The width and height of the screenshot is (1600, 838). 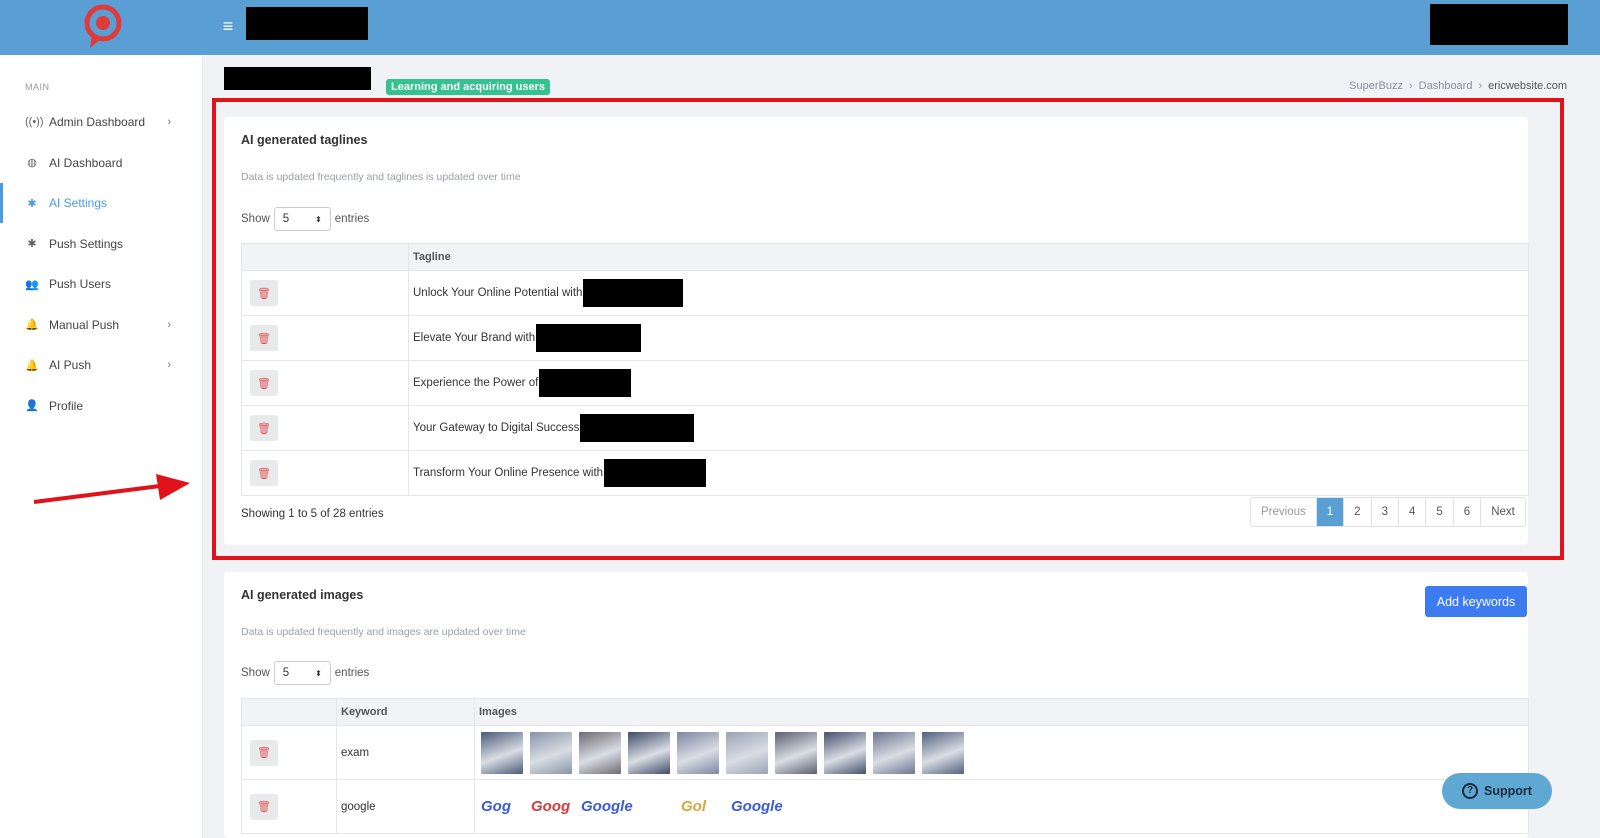 What do you see at coordinates (228, 26) in the screenshot?
I see `hamburger-icon: ≡` at bounding box center [228, 26].